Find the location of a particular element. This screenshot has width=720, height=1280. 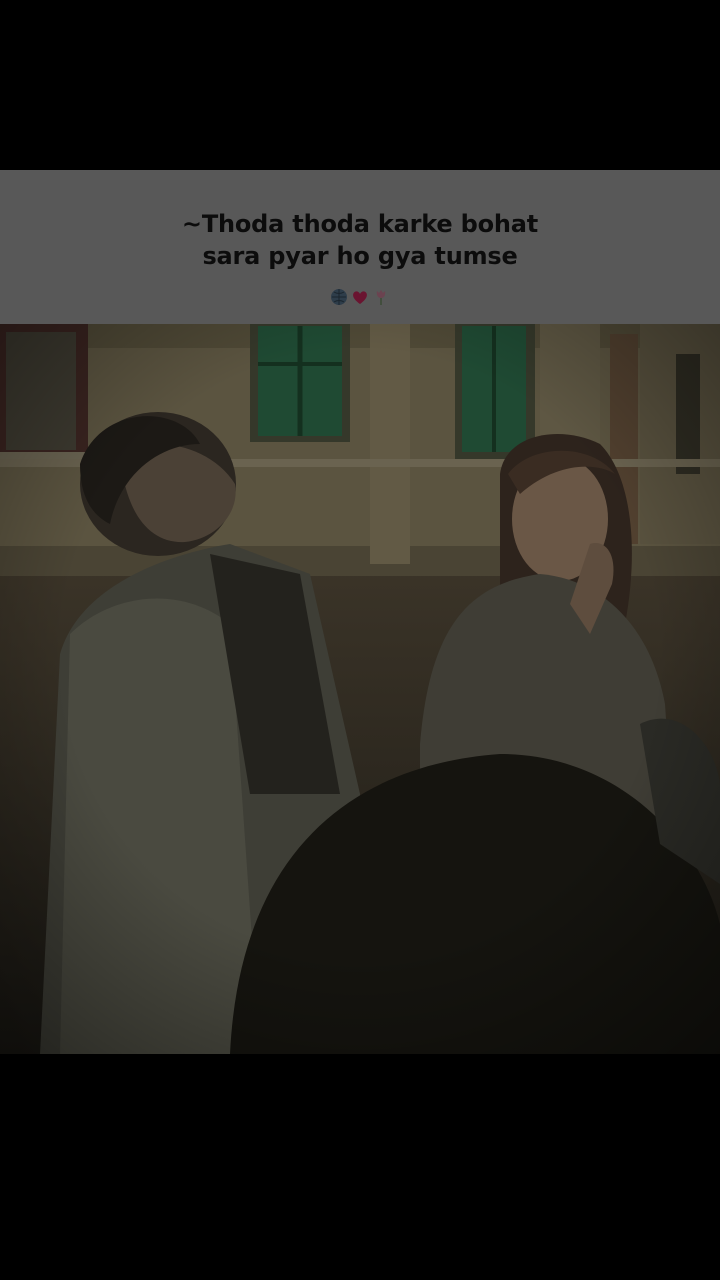

globe-icon is located at coordinates (339, 297).